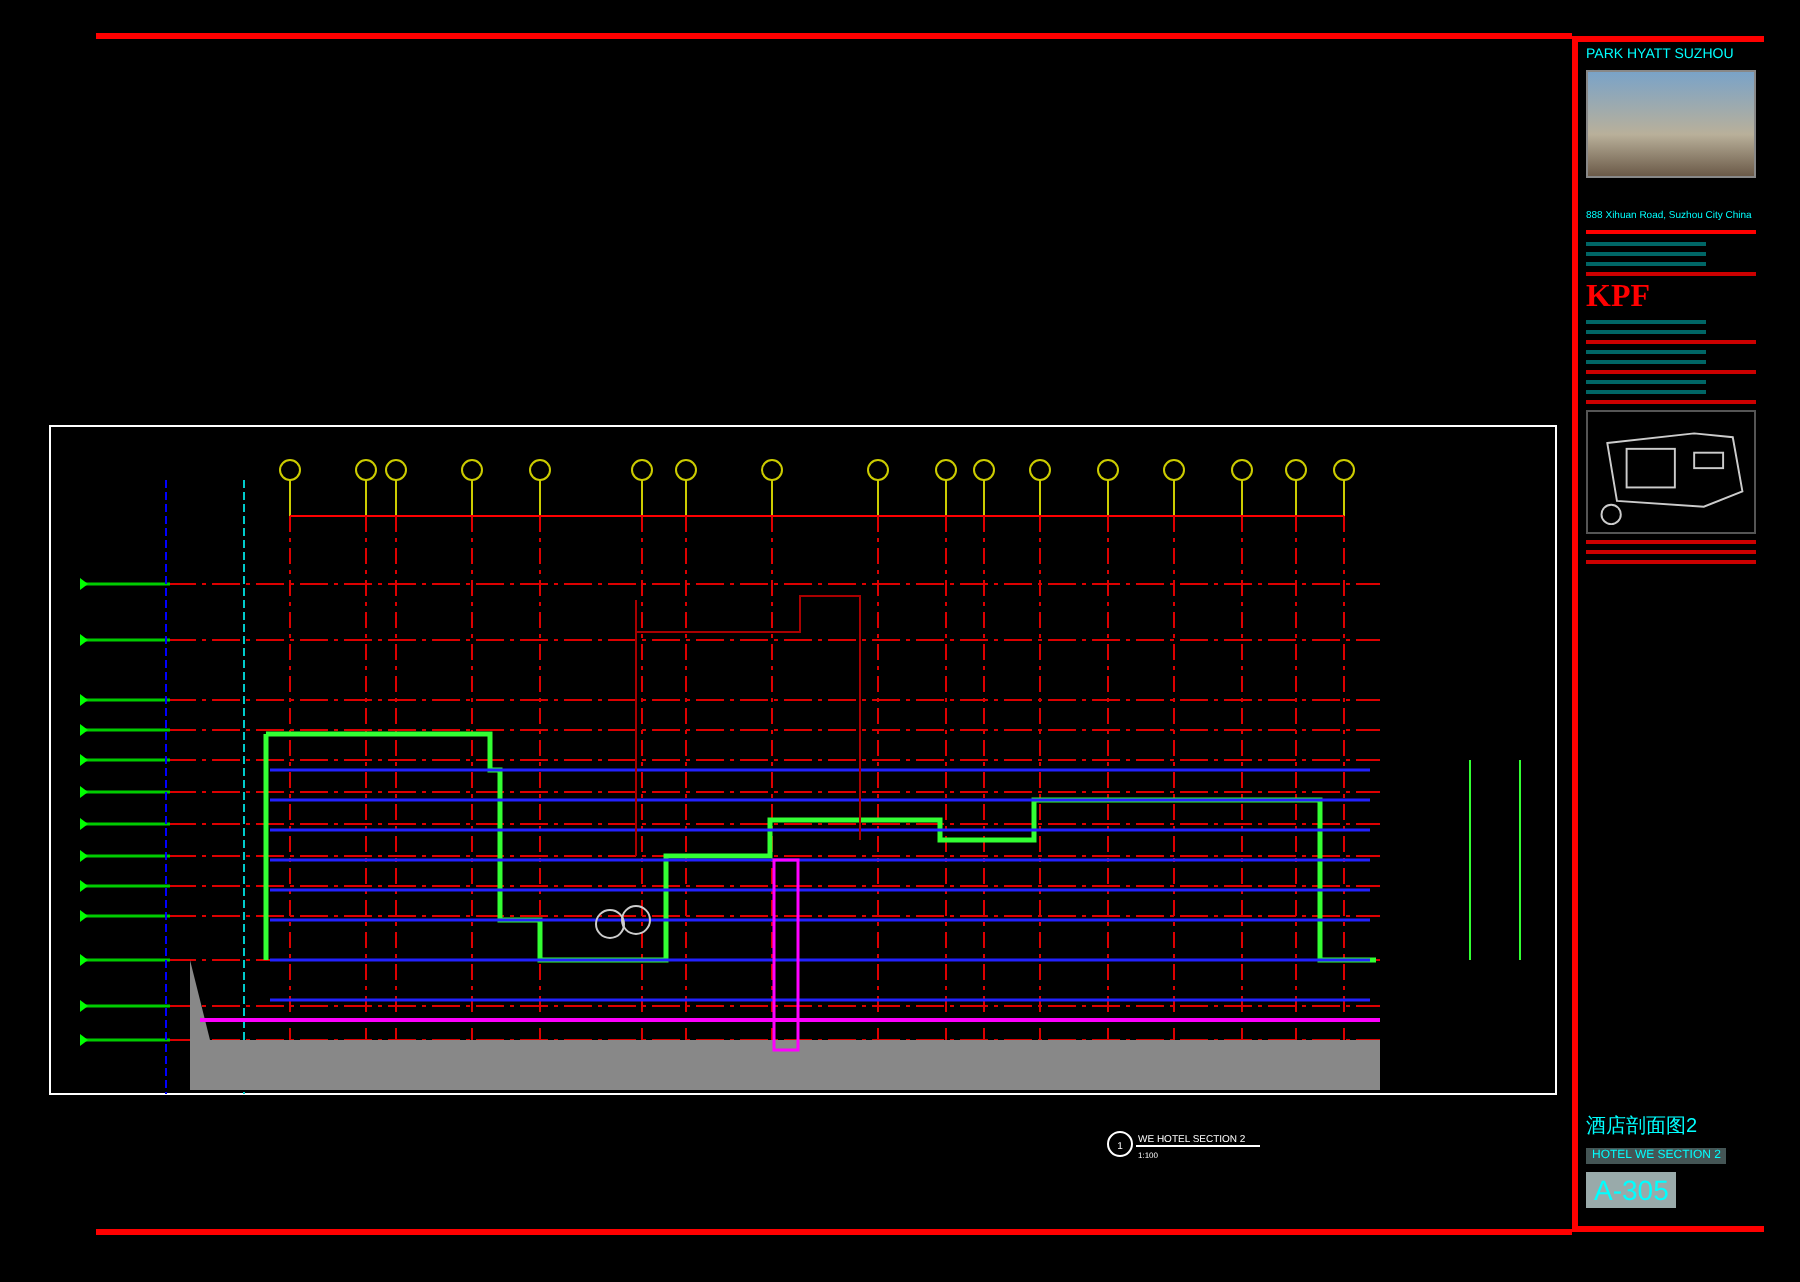 This screenshot has height=1282, width=1800. Describe the element at coordinates (1631, 1190) in the screenshot. I see `sheet-number: A-305` at that location.